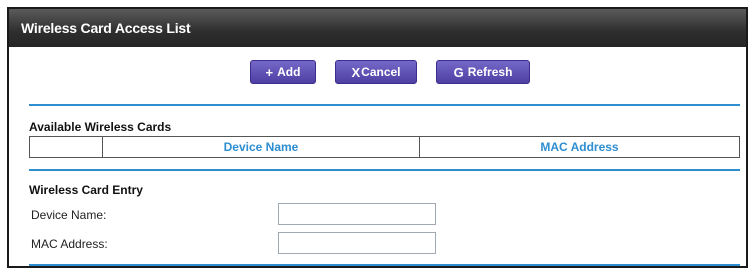 Image resolution: width=755 pixels, height=275 pixels. Describe the element at coordinates (86, 190) in the screenshot. I see `card-entry-heading: Wireless Card Entry` at that location.